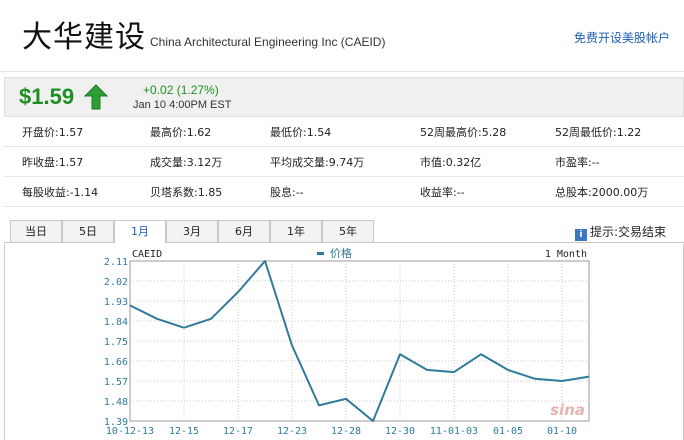 The image size is (684, 440). Describe the element at coordinates (116, 342) in the screenshot. I see `y-tick-label: 1.75` at that location.